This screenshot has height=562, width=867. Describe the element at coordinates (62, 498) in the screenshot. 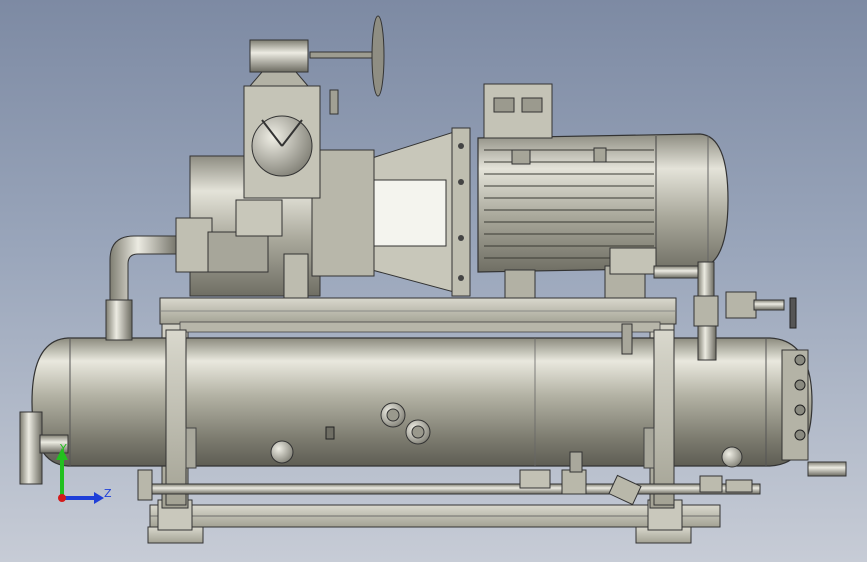

I see `triad-origin` at that location.